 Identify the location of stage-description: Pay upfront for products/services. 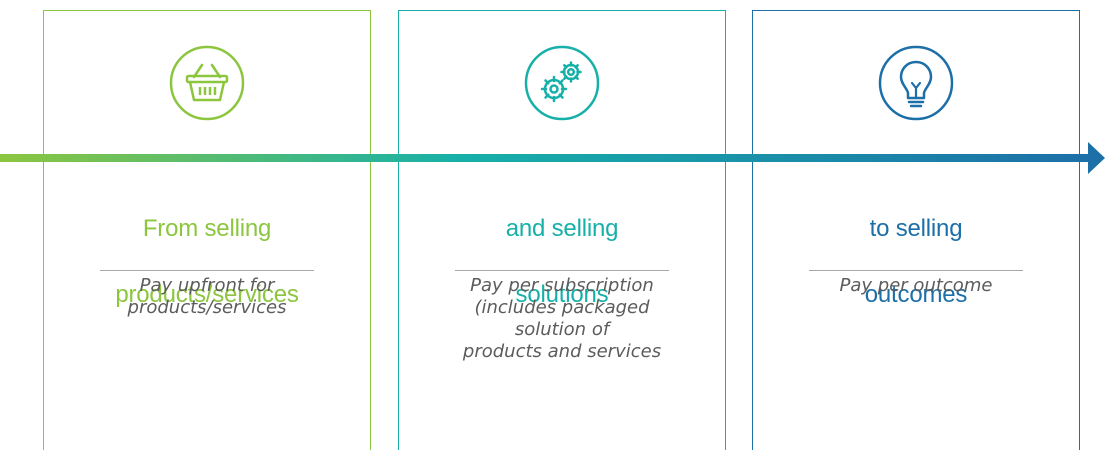
(207, 297).